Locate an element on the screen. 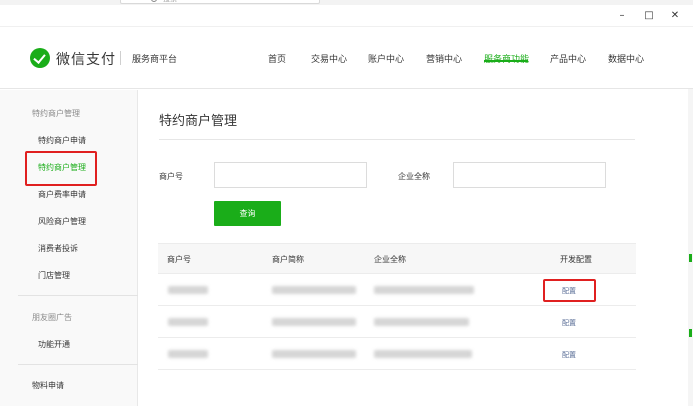 This screenshot has height=406, width=693. brand-divider is located at coordinates (120, 58).